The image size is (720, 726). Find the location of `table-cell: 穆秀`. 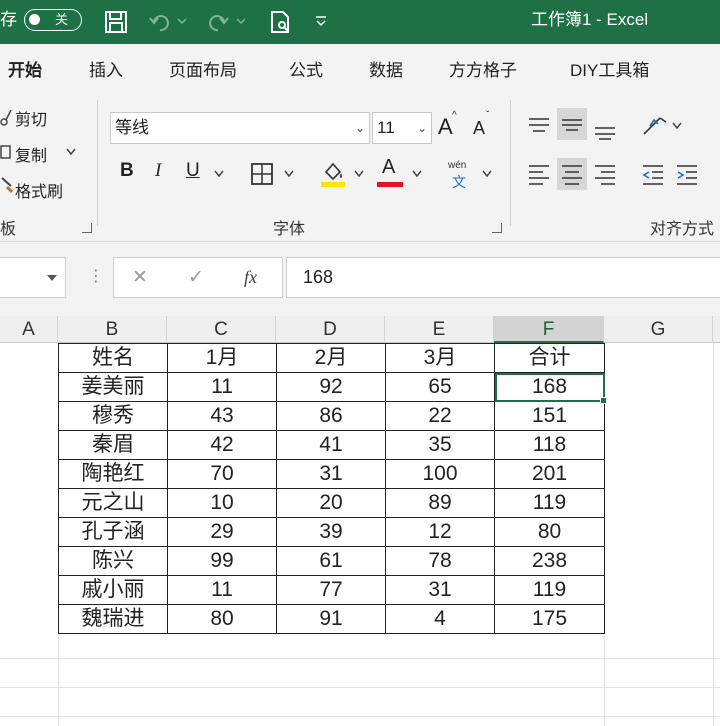

table-cell: 穆秀 is located at coordinates (113, 416).